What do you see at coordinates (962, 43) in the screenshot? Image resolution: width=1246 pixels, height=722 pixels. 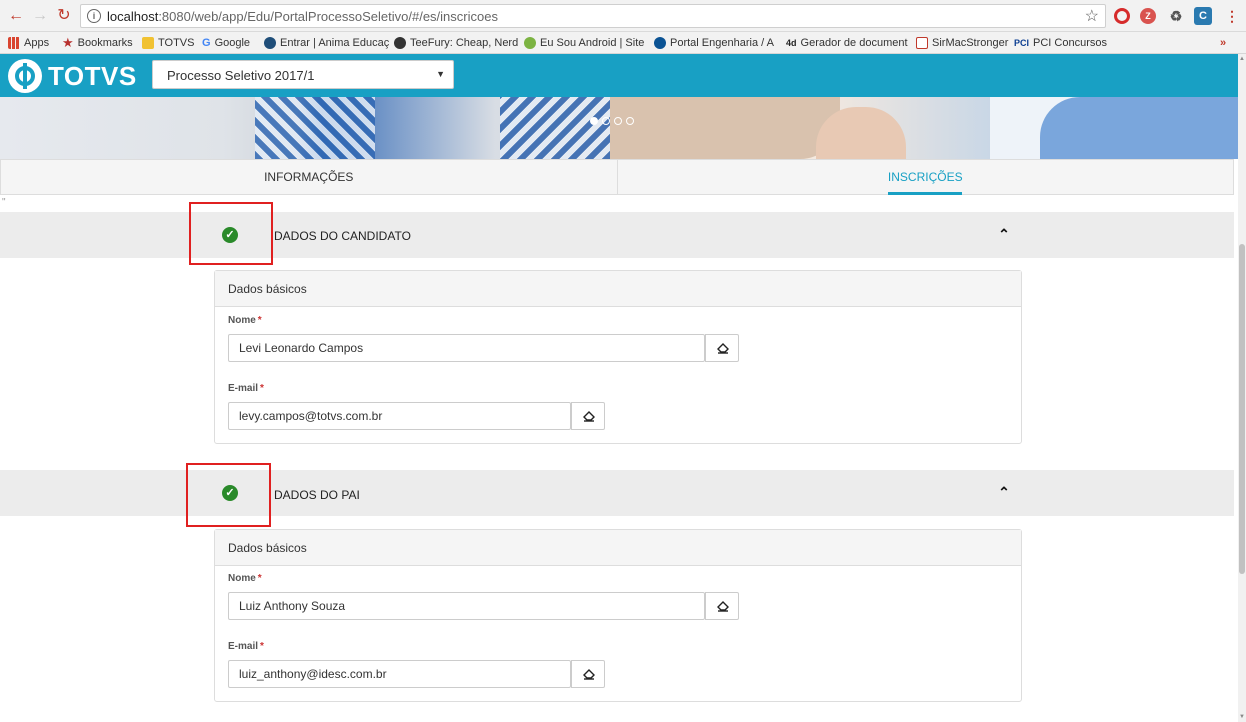 I see `bookmark-item: SirMacStronger` at bounding box center [962, 43].